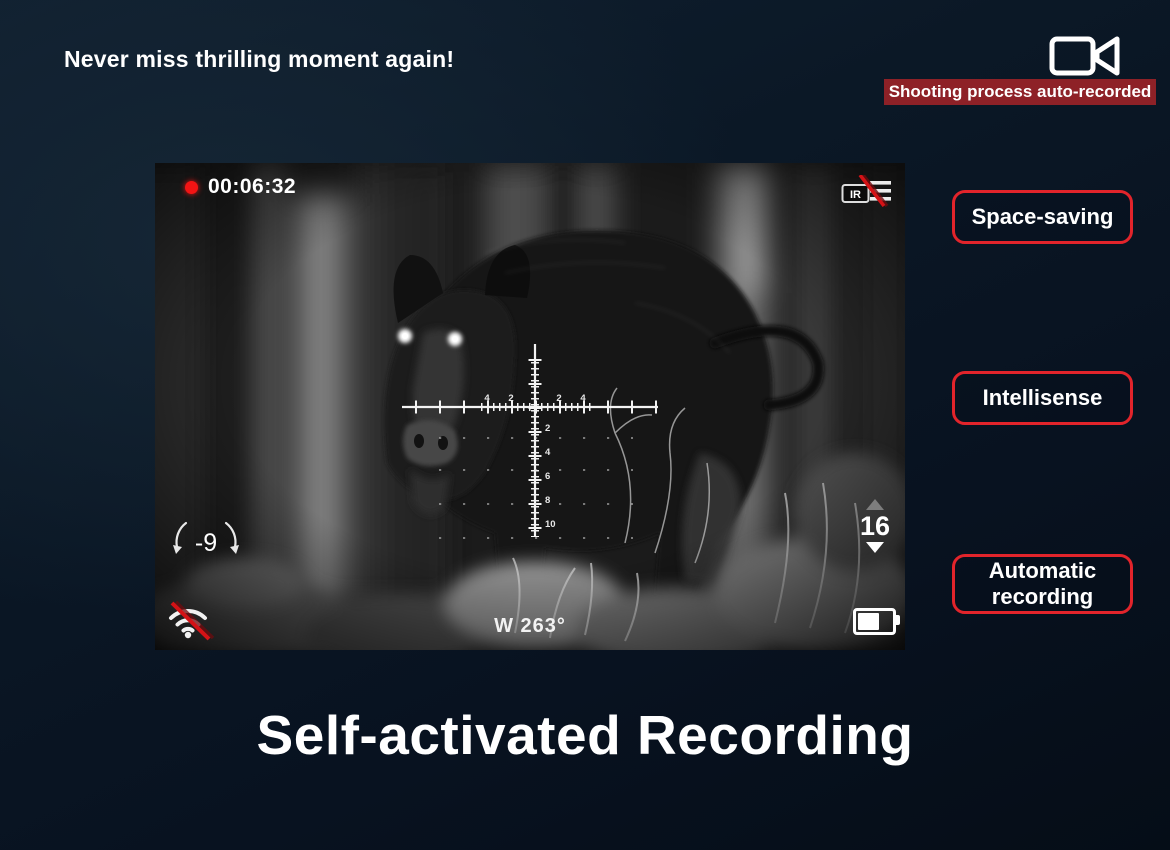  I want to click on tilt-indicator: -9, so click(206, 539).